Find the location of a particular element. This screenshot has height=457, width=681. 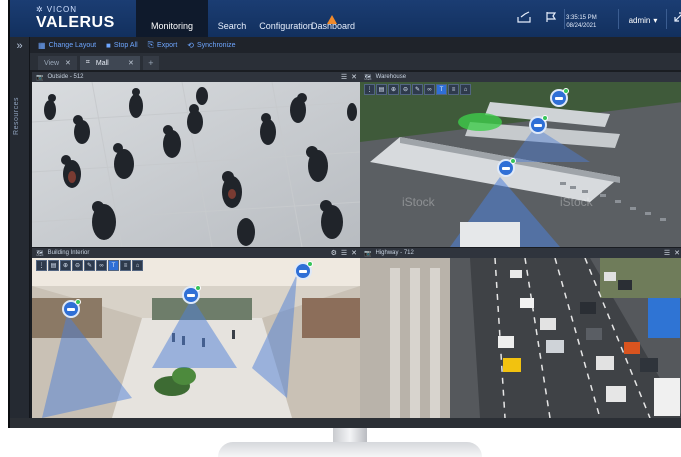

resources-label: Resources is located at coordinates (16, 116).